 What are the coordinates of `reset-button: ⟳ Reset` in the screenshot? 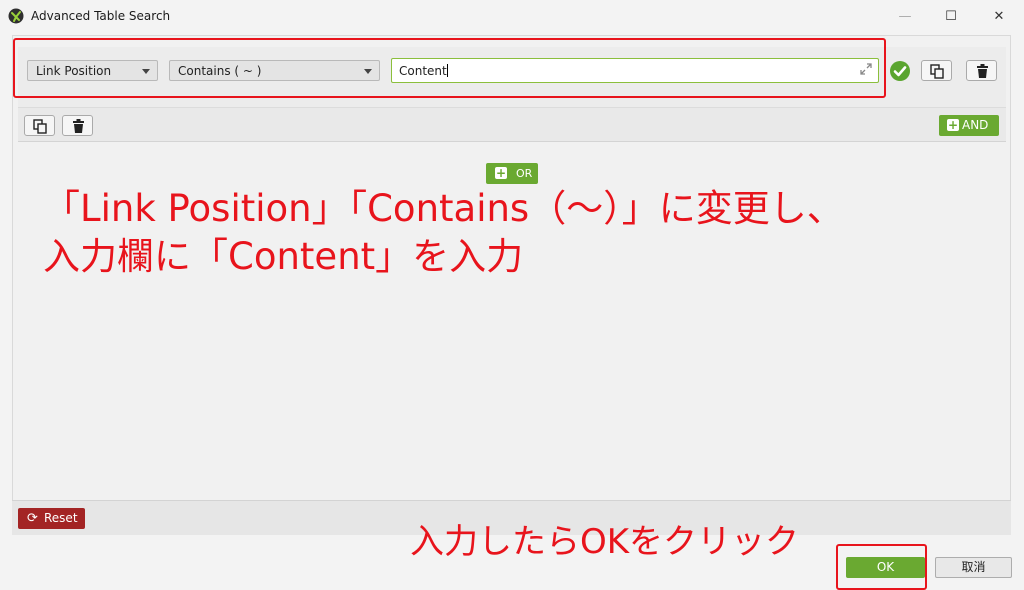 It's located at (51, 518).